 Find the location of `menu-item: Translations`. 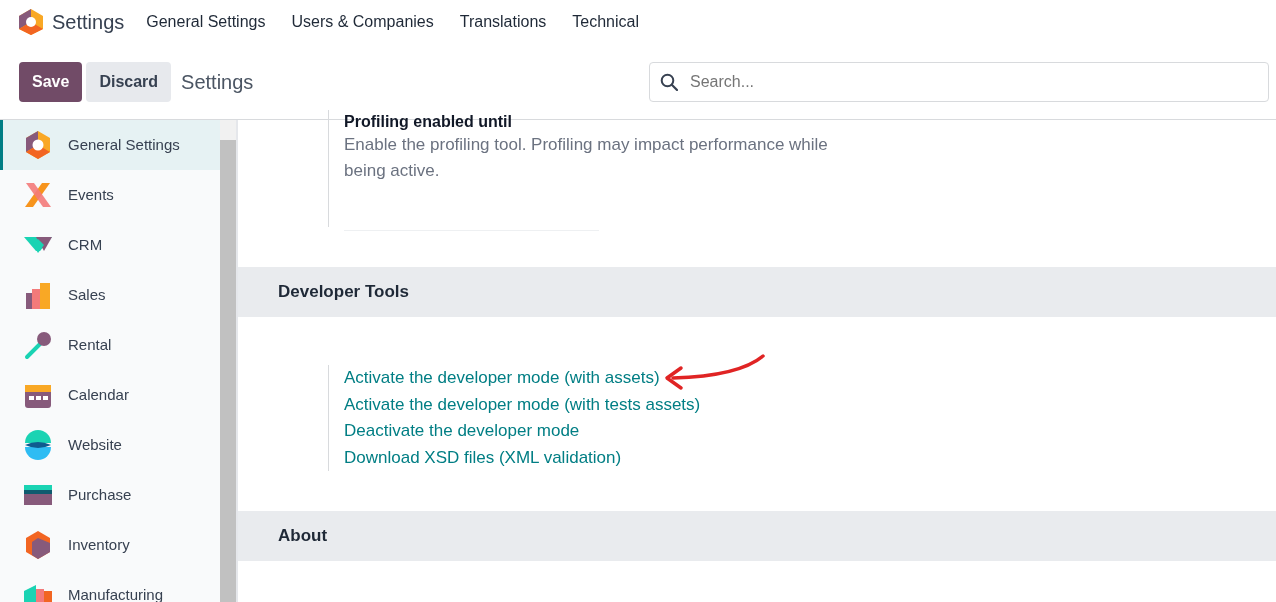

menu-item: Translations is located at coordinates (503, 22).